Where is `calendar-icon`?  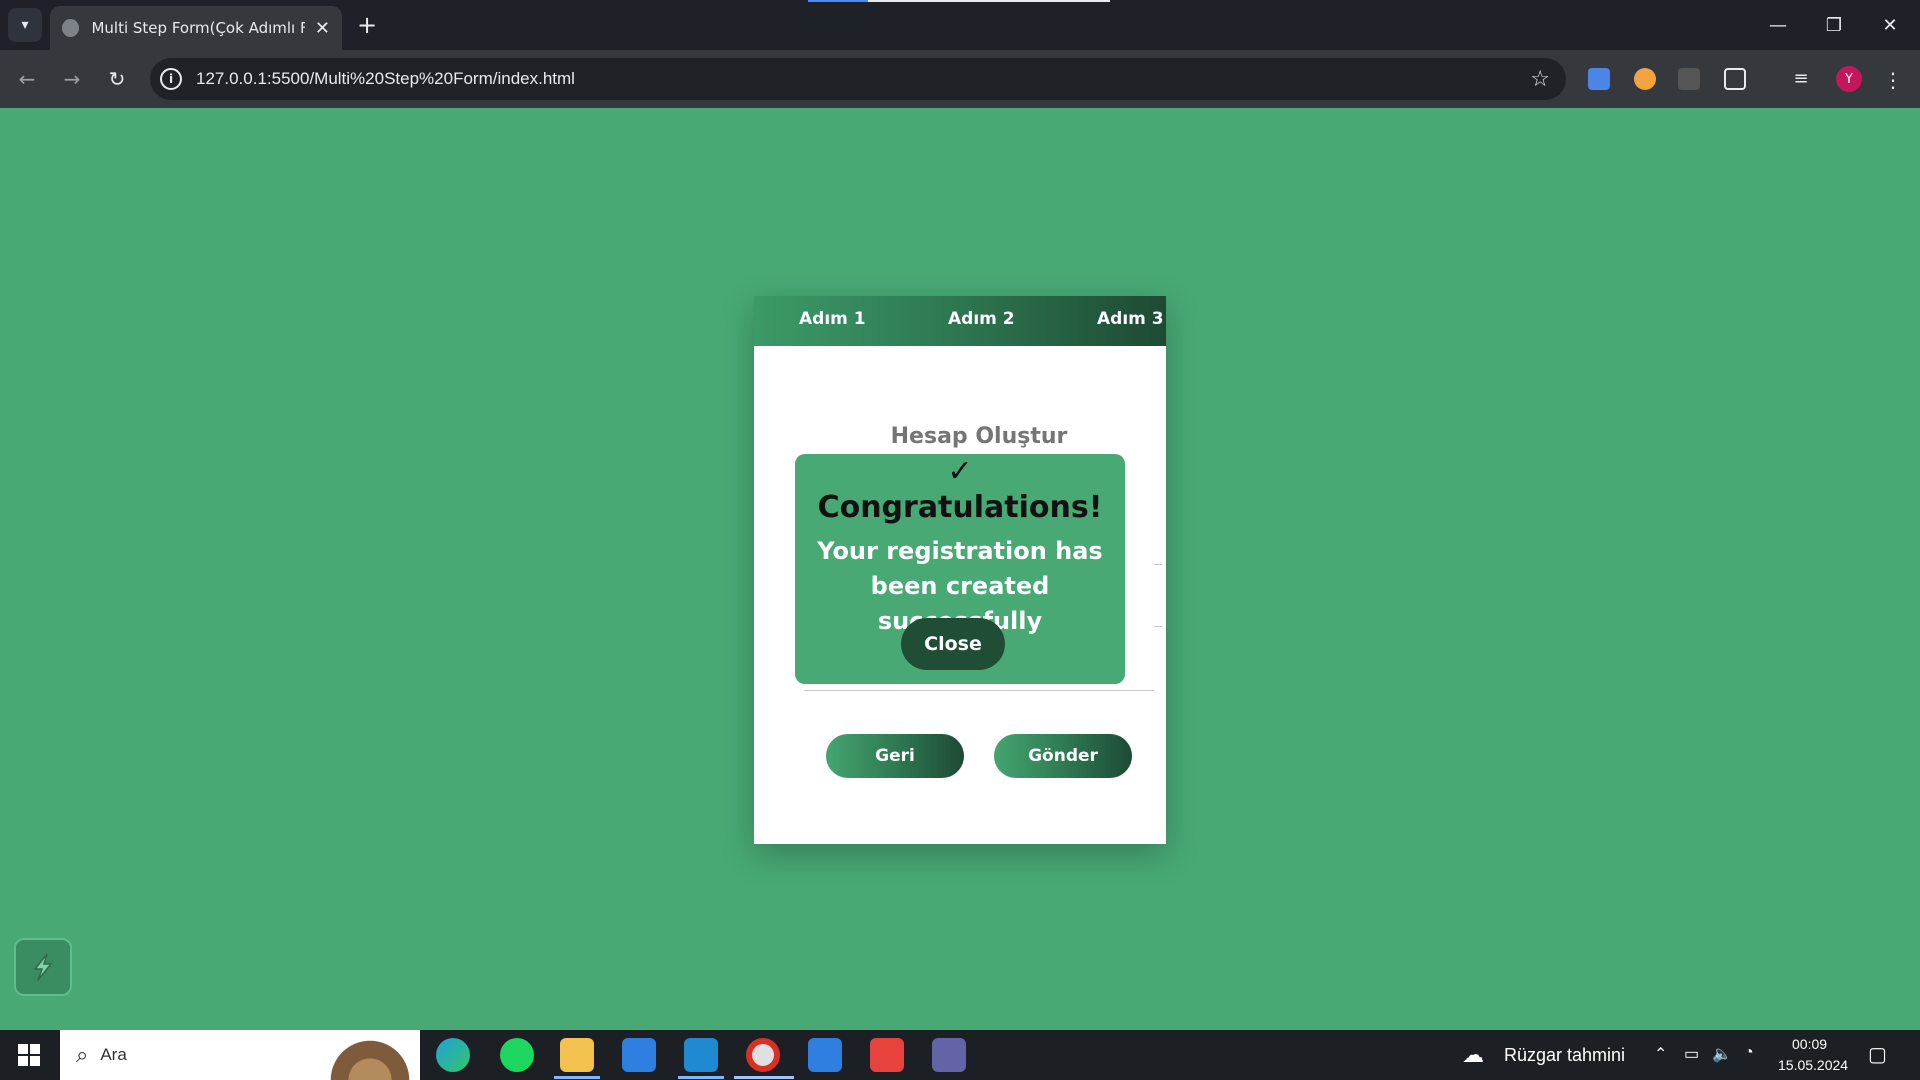
calendar-icon is located at coordinates (639, 1055).